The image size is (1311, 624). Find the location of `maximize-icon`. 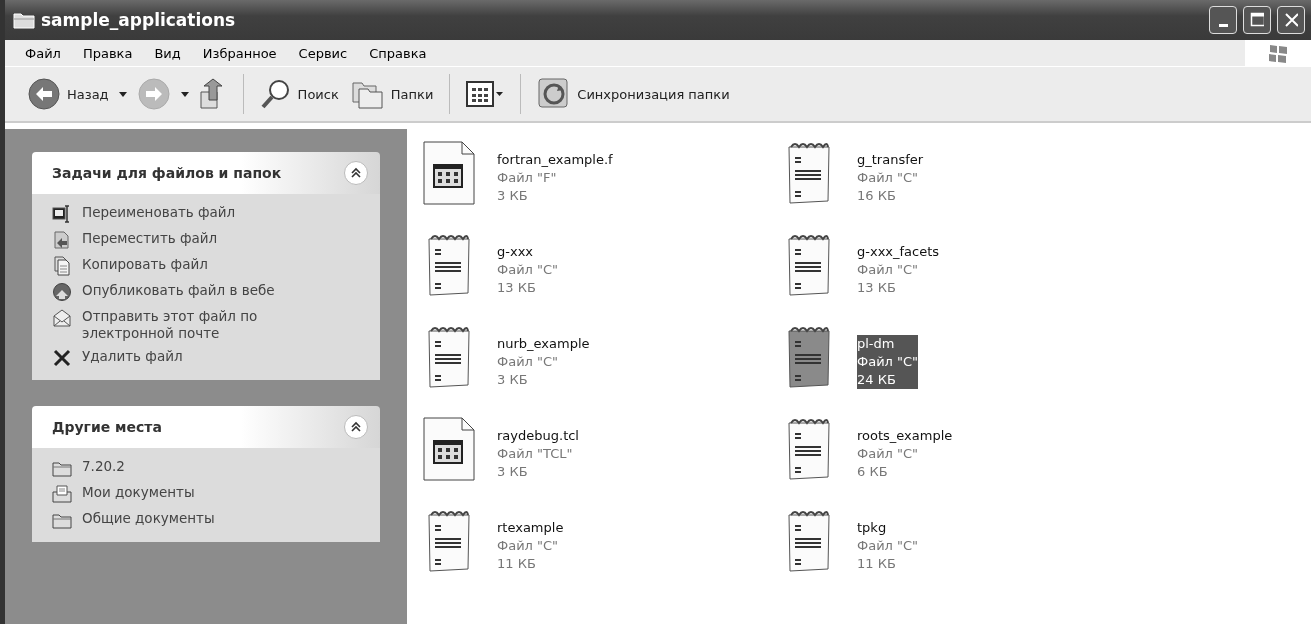

maximize-icon is located at coordinates (1257, 20).